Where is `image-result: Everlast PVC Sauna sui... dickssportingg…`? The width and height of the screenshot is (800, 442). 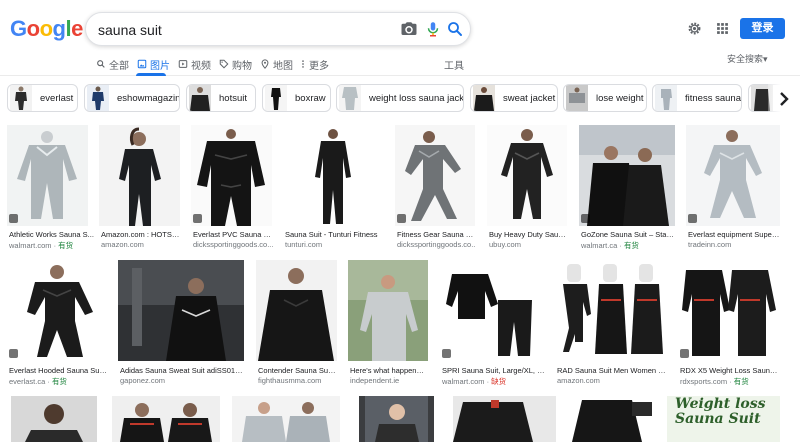 image-result: Everlast PVC Sauna sui... dickssportingg… is located at coordinates (232, 187).